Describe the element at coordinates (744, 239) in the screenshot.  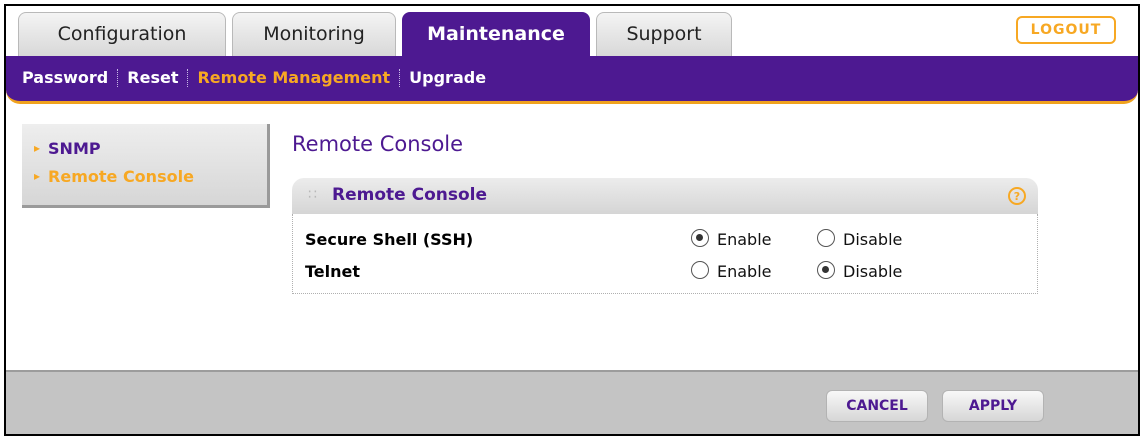
I see `ssh-enable-label: Enable` at that location.